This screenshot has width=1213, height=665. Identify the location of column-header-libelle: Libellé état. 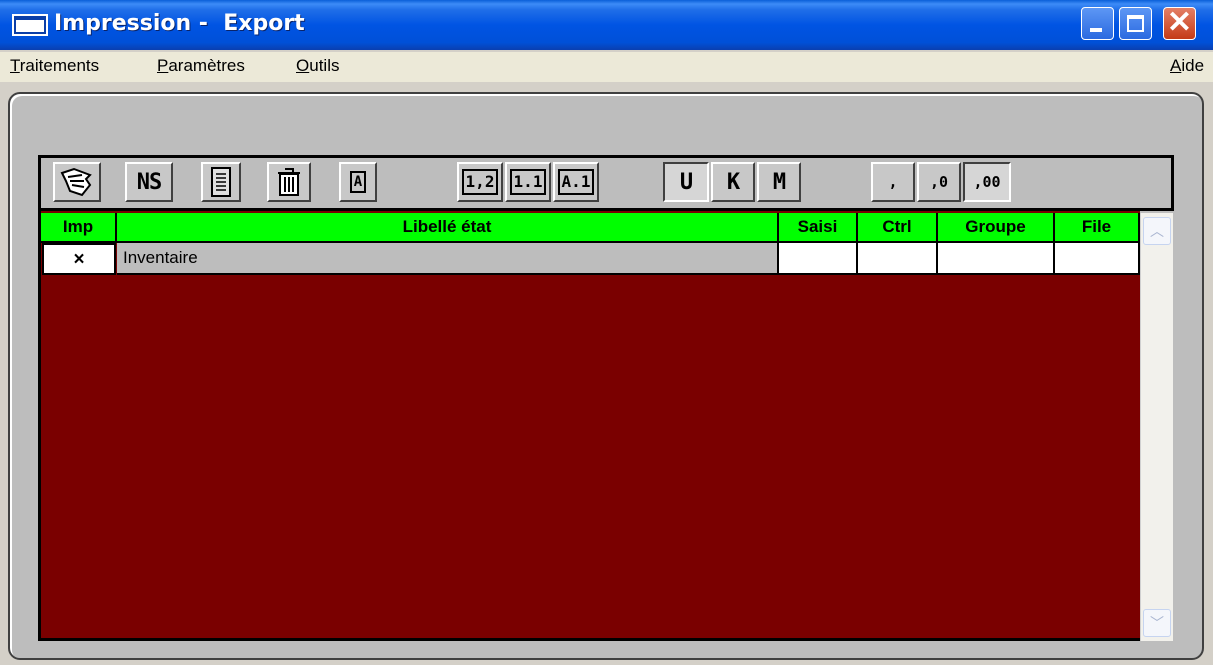
(448, 228).